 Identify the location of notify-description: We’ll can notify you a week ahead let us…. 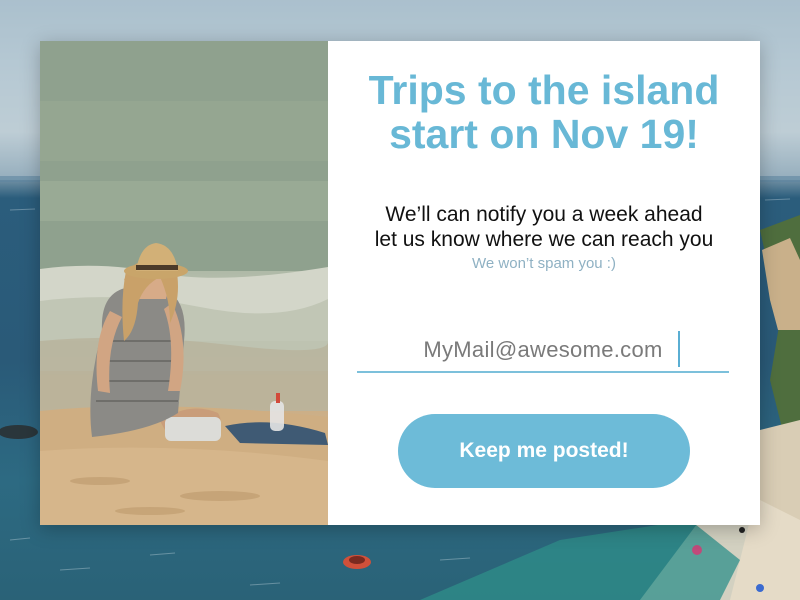
(544, 227).